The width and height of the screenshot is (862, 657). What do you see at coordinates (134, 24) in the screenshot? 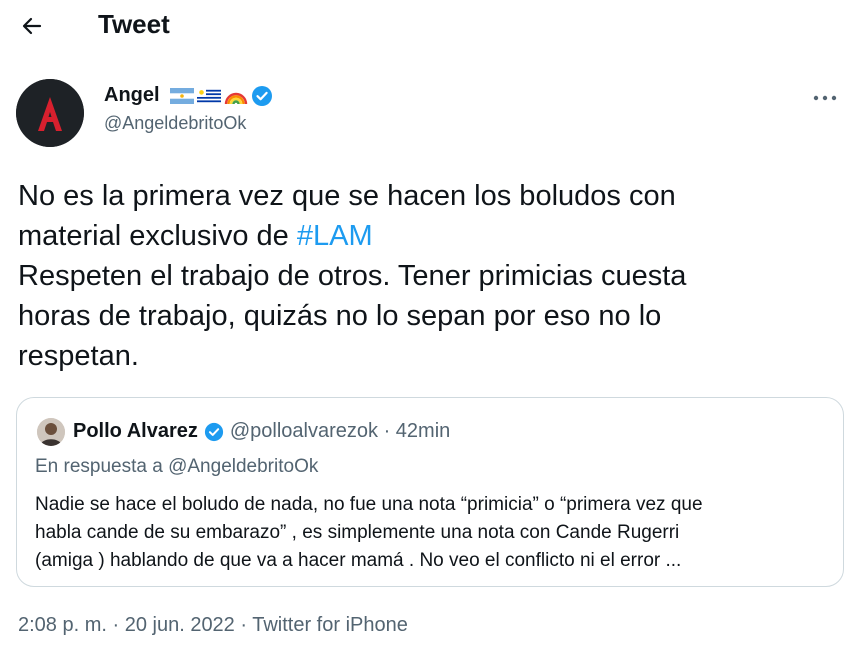
I see `page-title: Tweet` at bounding box center [134, 24].